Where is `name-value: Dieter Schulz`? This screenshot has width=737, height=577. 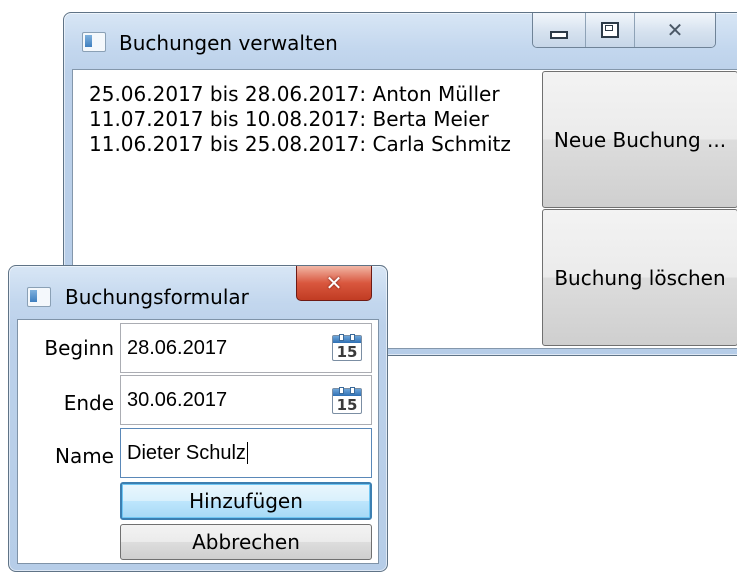 name-value: Dieter Schulz is located at coordinates (186, 452).